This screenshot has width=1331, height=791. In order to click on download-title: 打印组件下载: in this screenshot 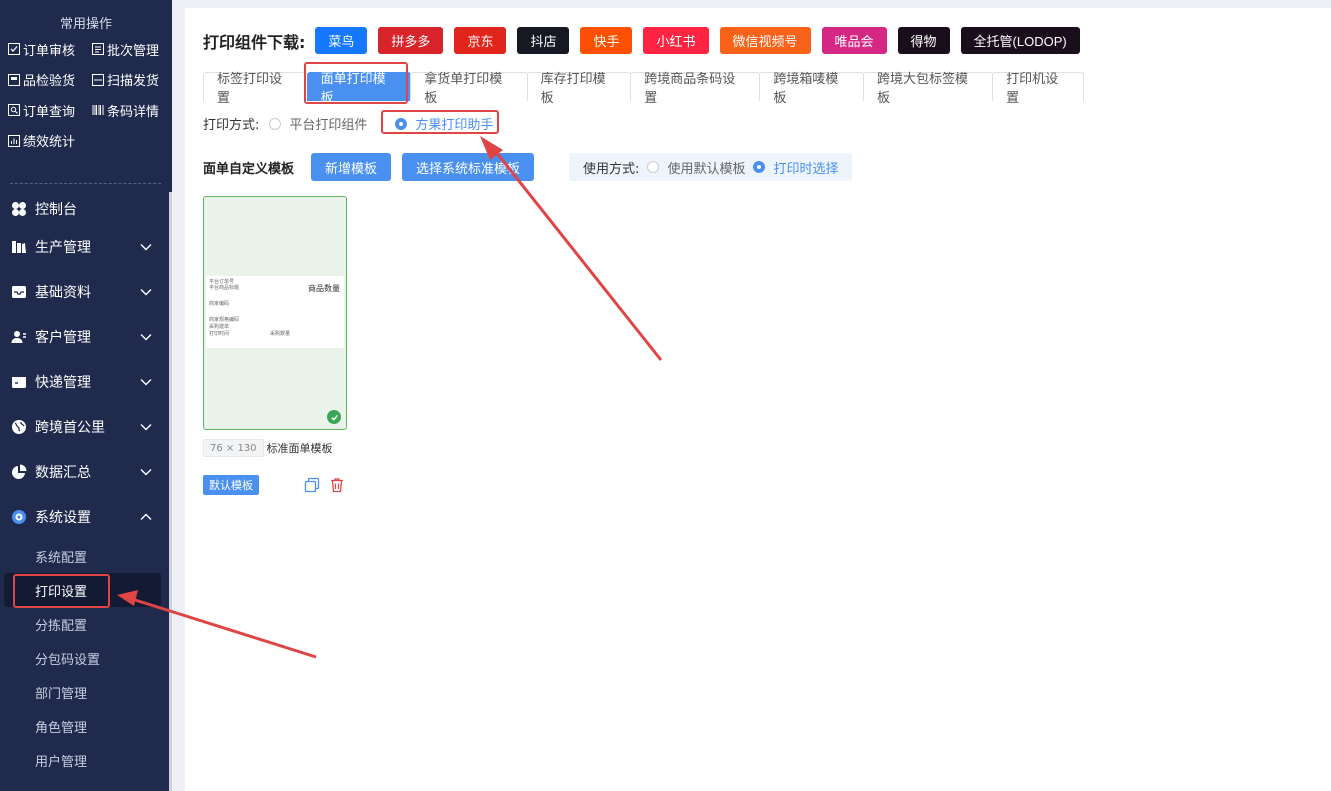, I will do `click(254, 42)`.